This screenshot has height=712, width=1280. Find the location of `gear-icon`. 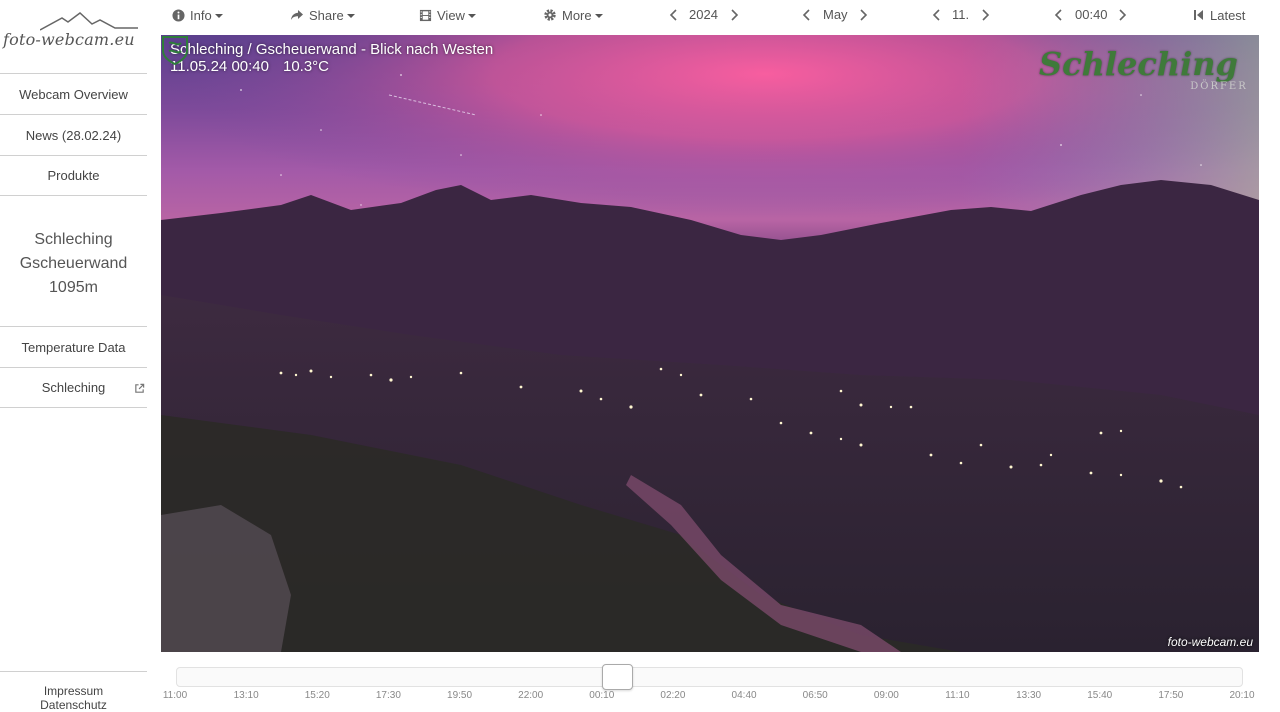

gear-icon is located at coordinates (550, 15).